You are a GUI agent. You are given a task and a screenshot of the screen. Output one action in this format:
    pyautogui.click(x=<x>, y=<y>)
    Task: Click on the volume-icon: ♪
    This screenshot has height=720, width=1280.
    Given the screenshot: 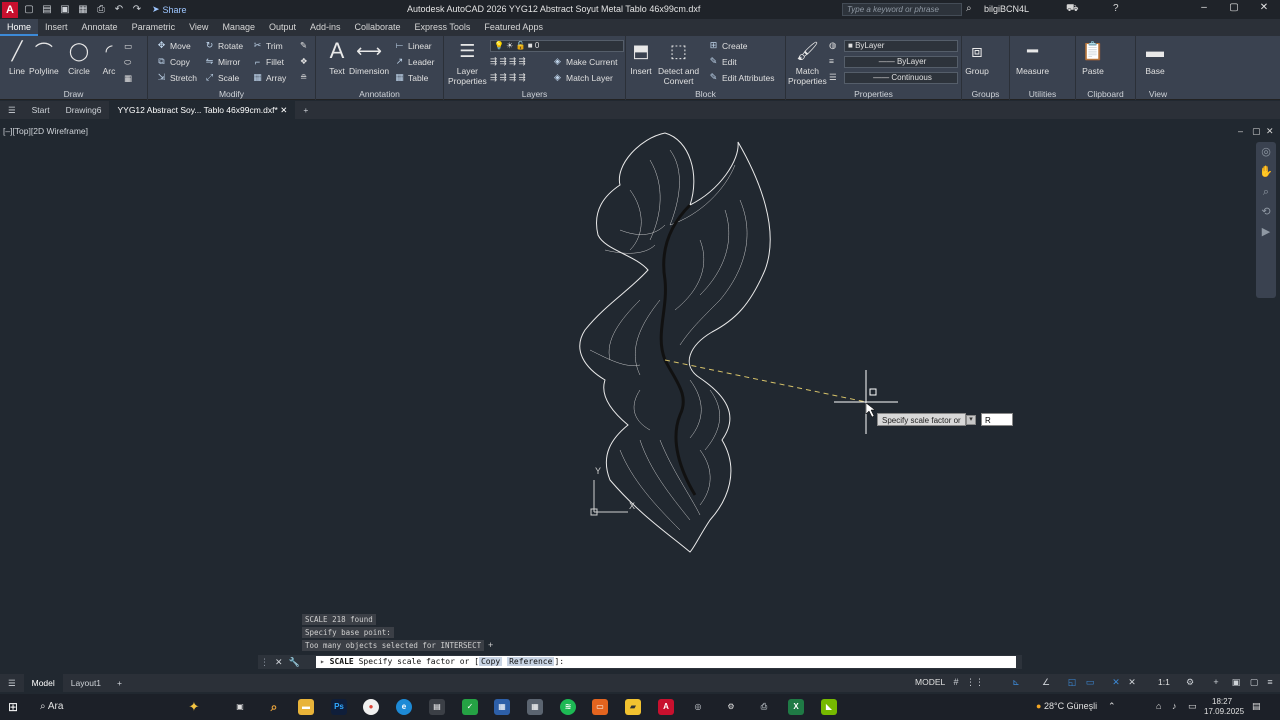 What is the action you would take?
    pyautogui.click(x=1174, y=706)
    